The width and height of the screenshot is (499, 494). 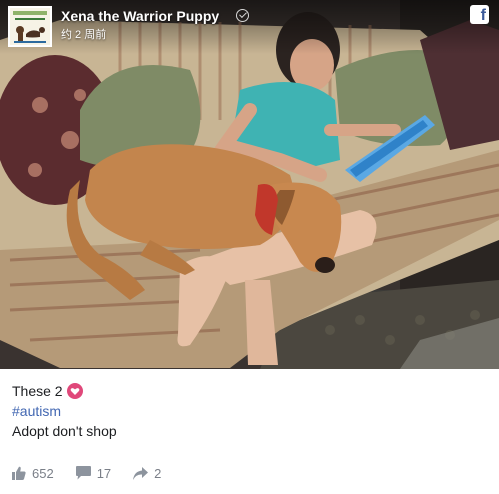 I want to click on comment-count: 17, so click(x=104, y=473).